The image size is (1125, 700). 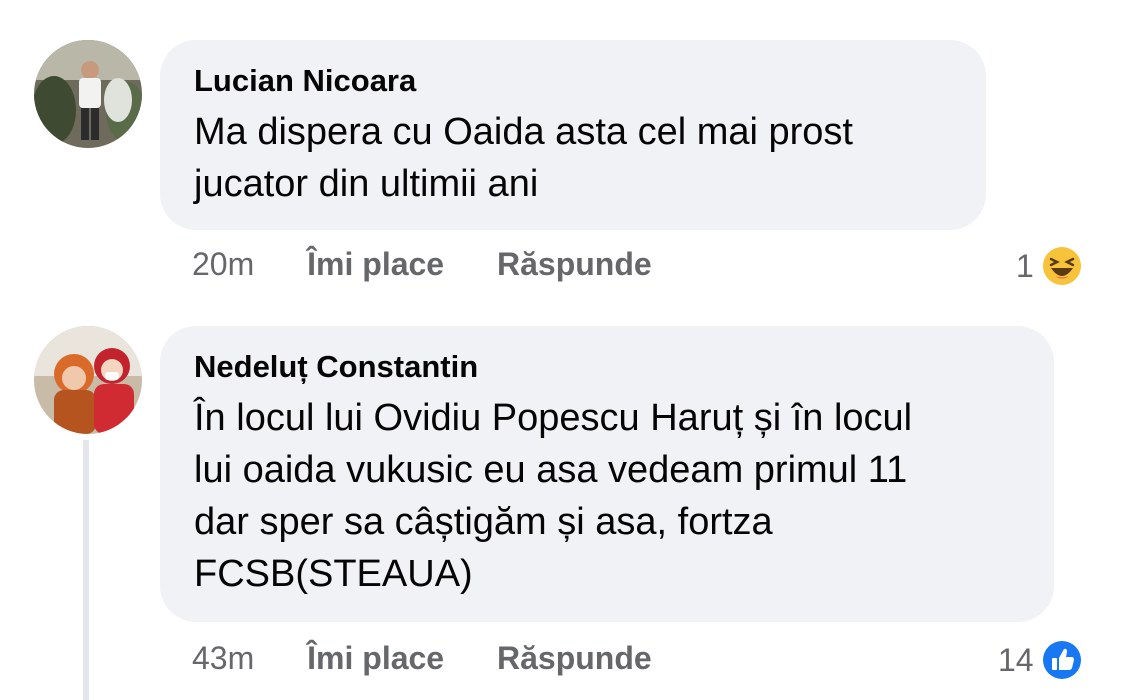 What do you see at coordinates (223, 264) in the screenshot?
I see `comment-time: 20m` at bounding box center [223, 264].